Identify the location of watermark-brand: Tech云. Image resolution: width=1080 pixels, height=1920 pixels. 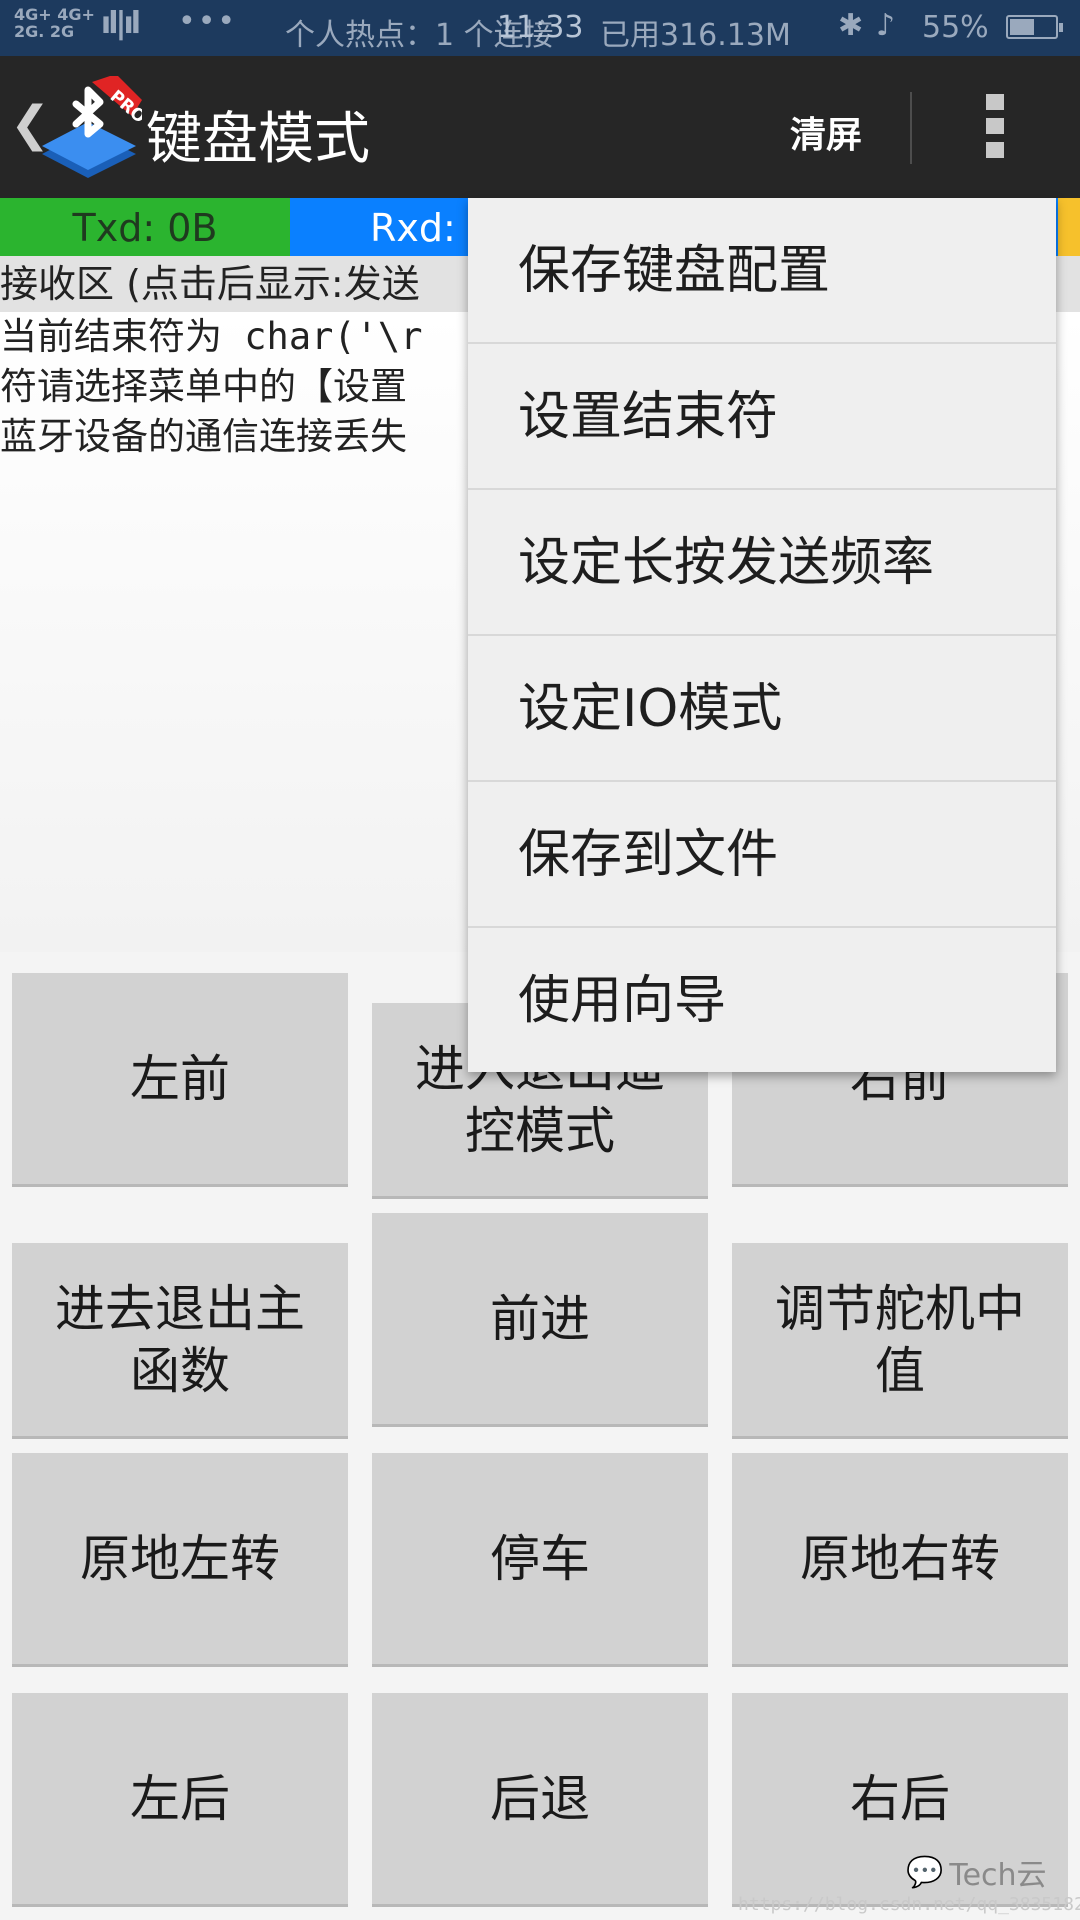
(998, 1875).